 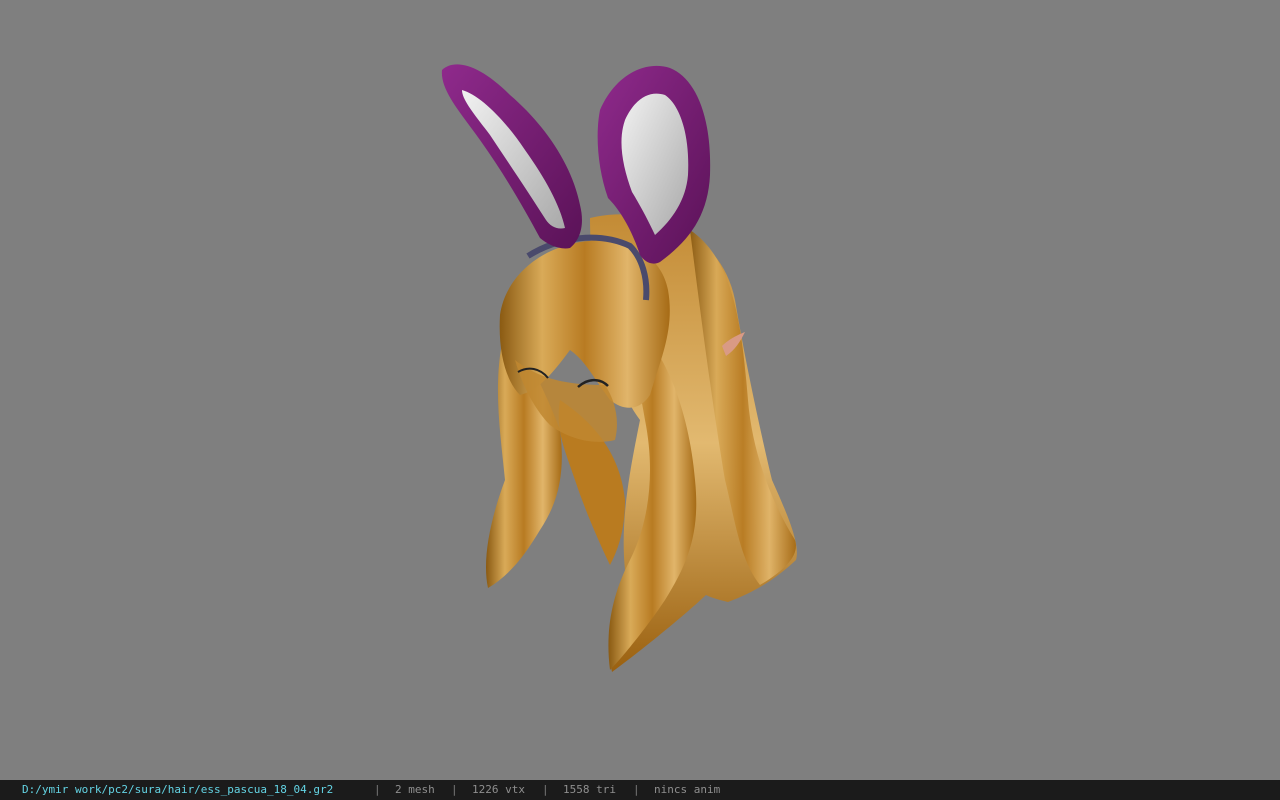 What do you see at coordinates (589, 789) in the screenshot?
I see `triangle-count: 1558 tri` at bounding box center [589, 789].